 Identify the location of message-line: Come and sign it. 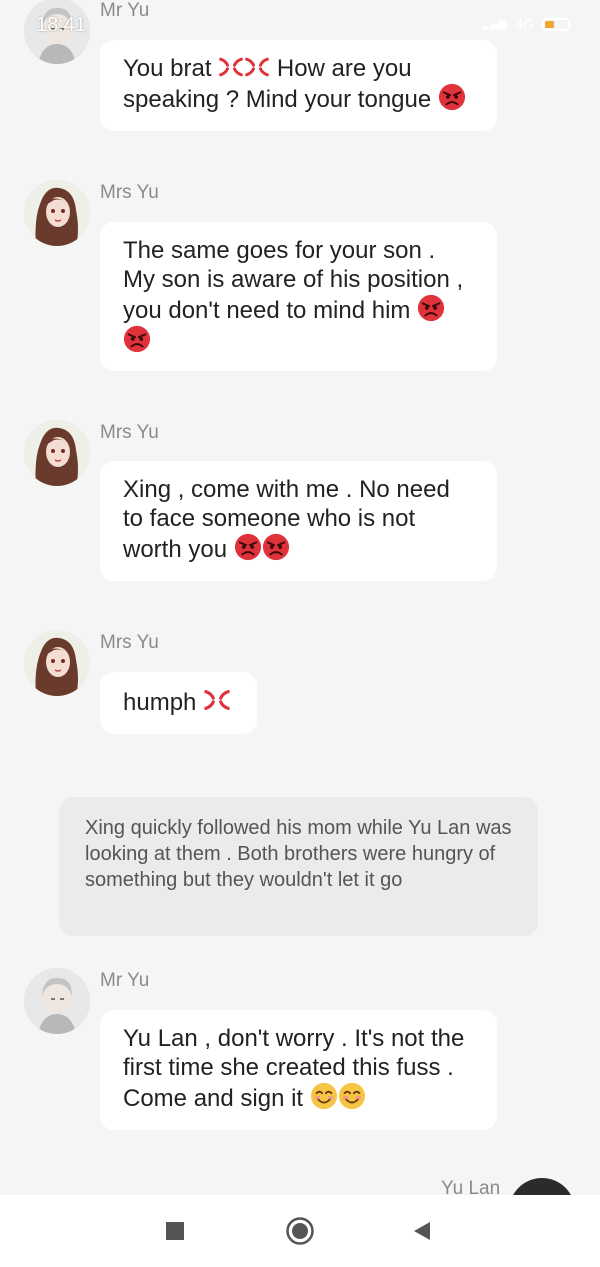
(213, 1098).